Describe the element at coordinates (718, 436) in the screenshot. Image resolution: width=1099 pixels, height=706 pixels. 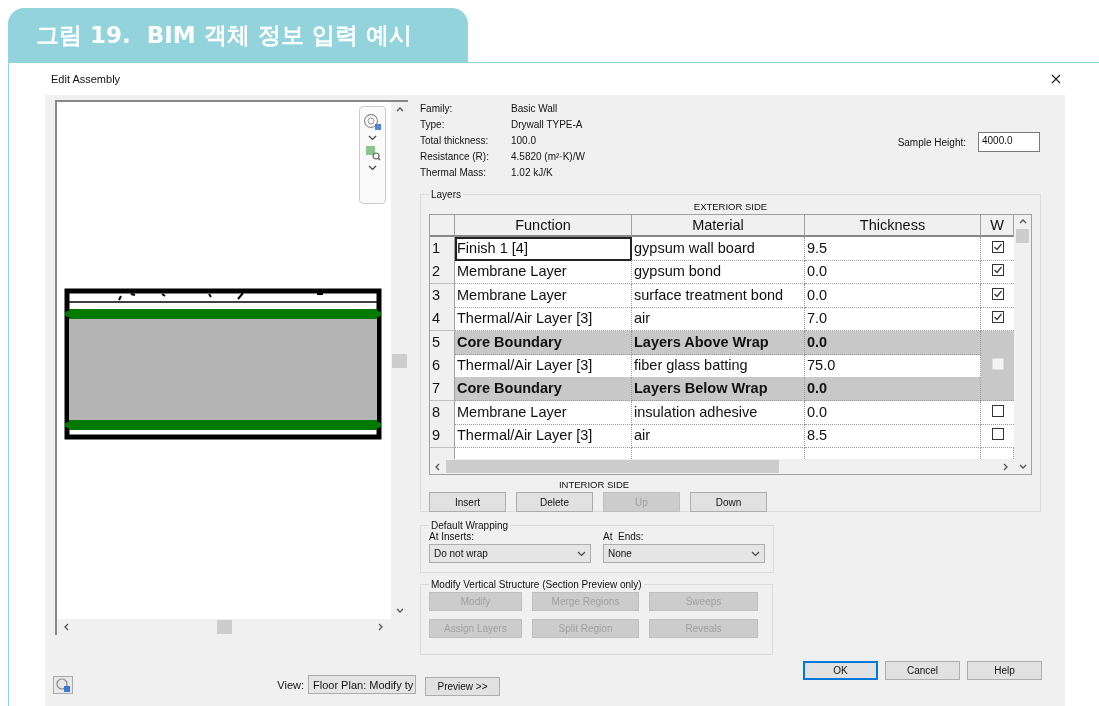
I see `table-cell: air` at that location.